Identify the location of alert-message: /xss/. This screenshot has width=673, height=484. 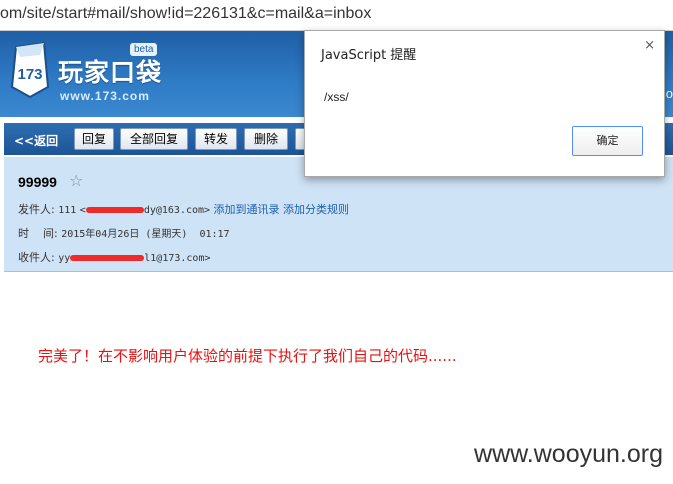
(336, 97).